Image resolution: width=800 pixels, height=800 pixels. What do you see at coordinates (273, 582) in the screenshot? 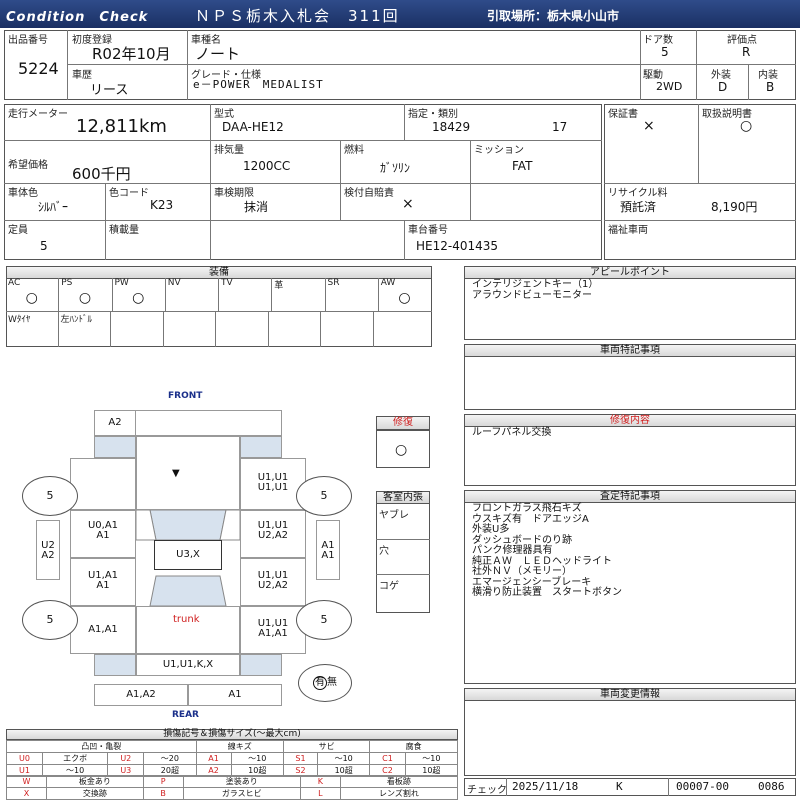
I see `rear-right-door: U1,U1 U2,A2` at bounding box center [273, 582].